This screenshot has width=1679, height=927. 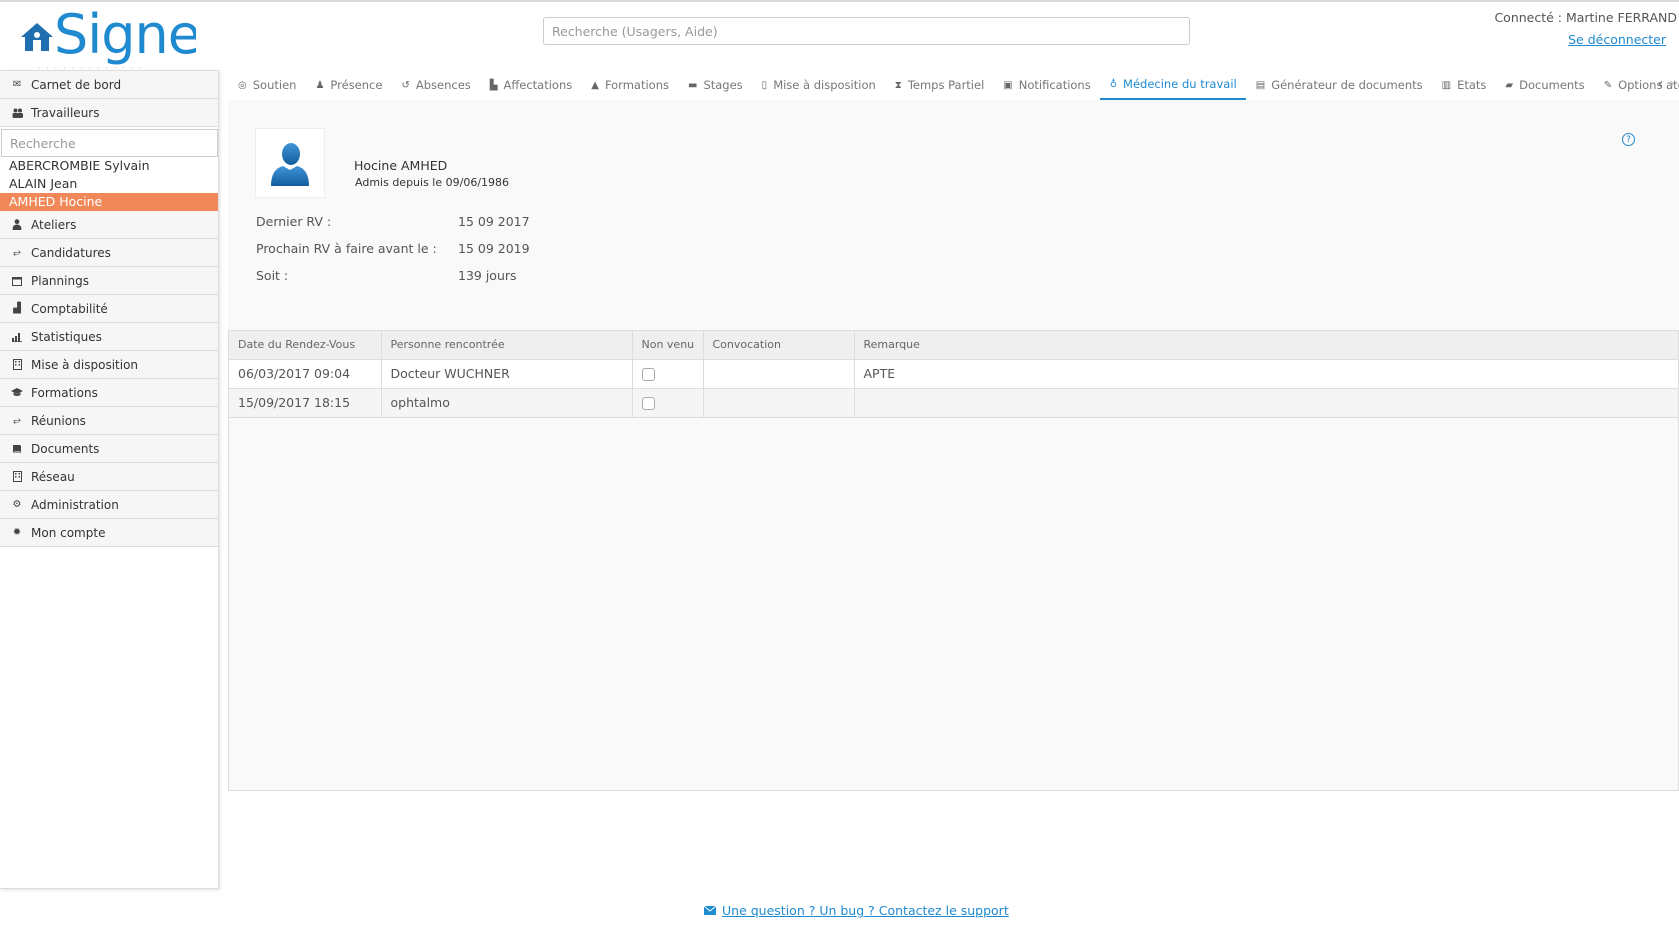 What do you see at coordinates (272, 275) in the screenshot?
I see `soit-label: Soit :` at bounding box center [272, 275].